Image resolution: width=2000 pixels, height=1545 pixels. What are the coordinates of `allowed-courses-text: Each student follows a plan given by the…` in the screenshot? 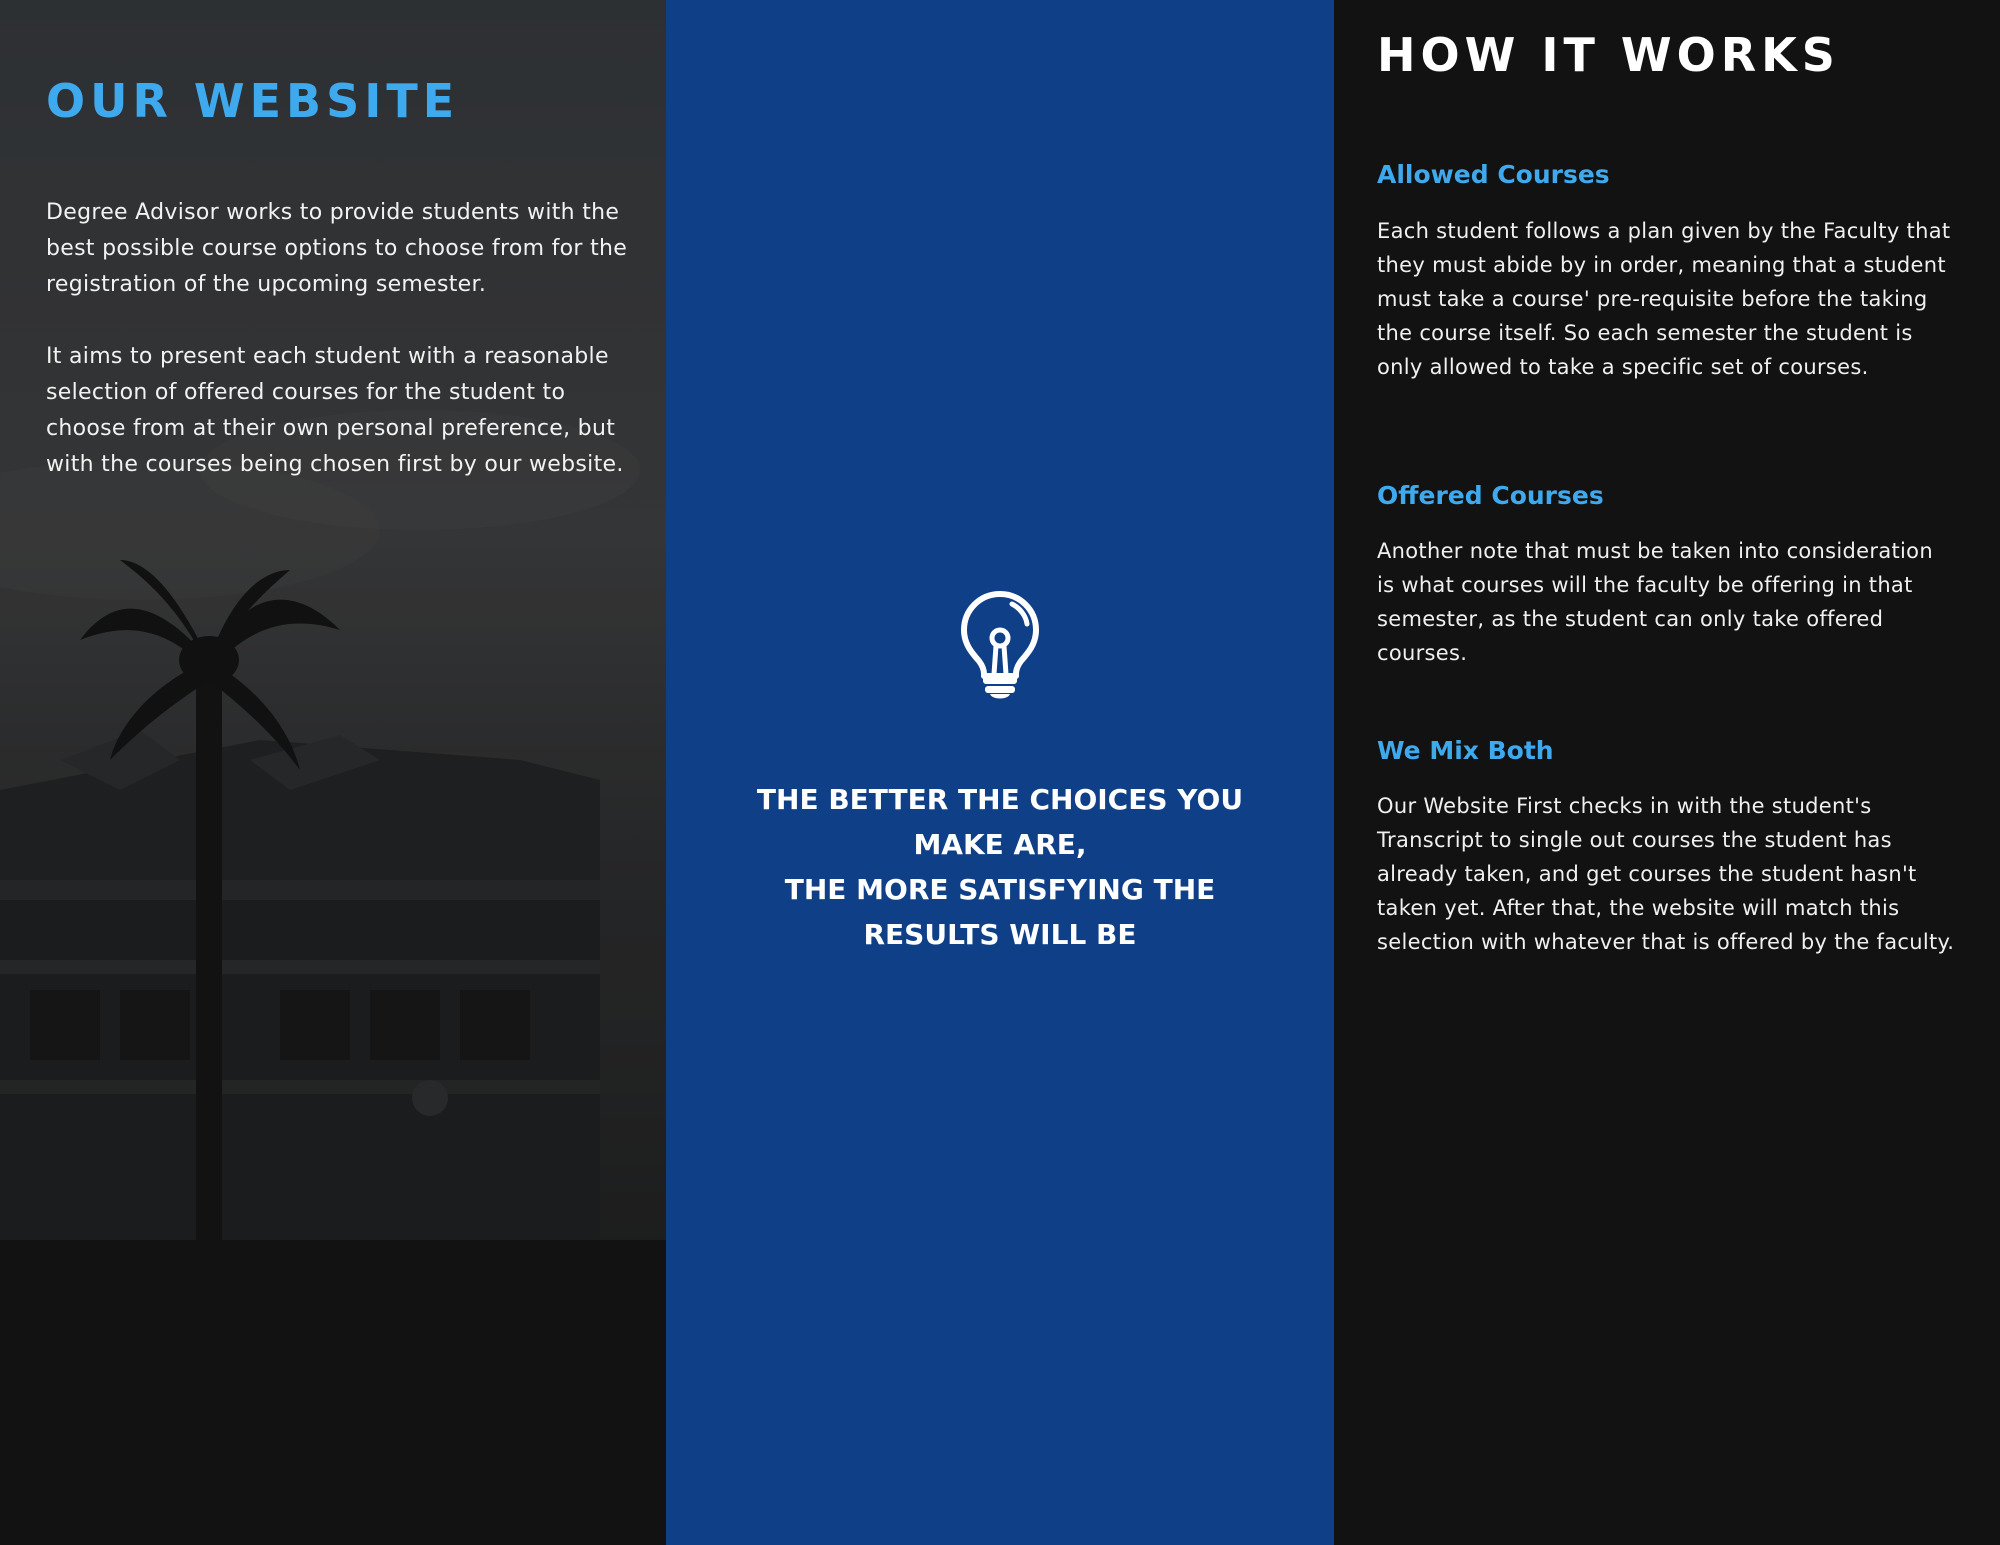 It's located at (1664, 299).